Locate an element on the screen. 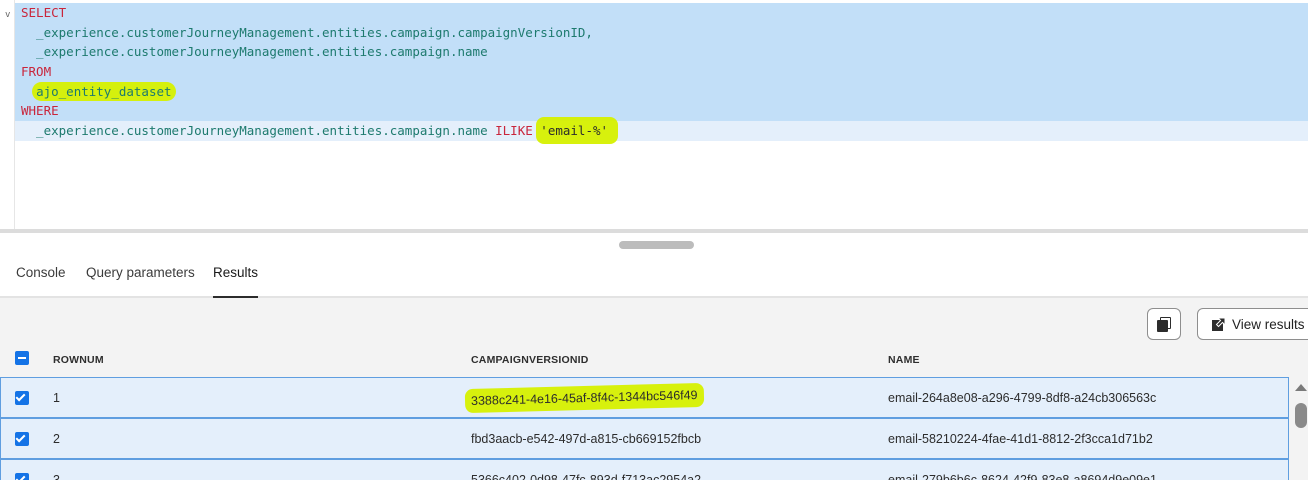 The width and height of the screenshot is (1308, 480). cell-rownum: 2 is located at coordinates (56, 439).